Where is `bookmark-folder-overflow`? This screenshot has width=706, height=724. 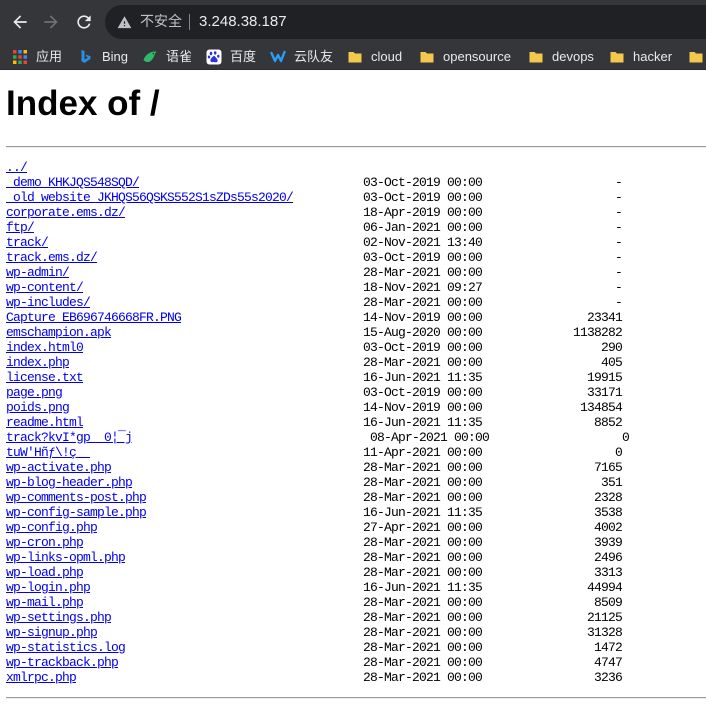
bookmark-folder-overflow is located at coordinates (693, 57).